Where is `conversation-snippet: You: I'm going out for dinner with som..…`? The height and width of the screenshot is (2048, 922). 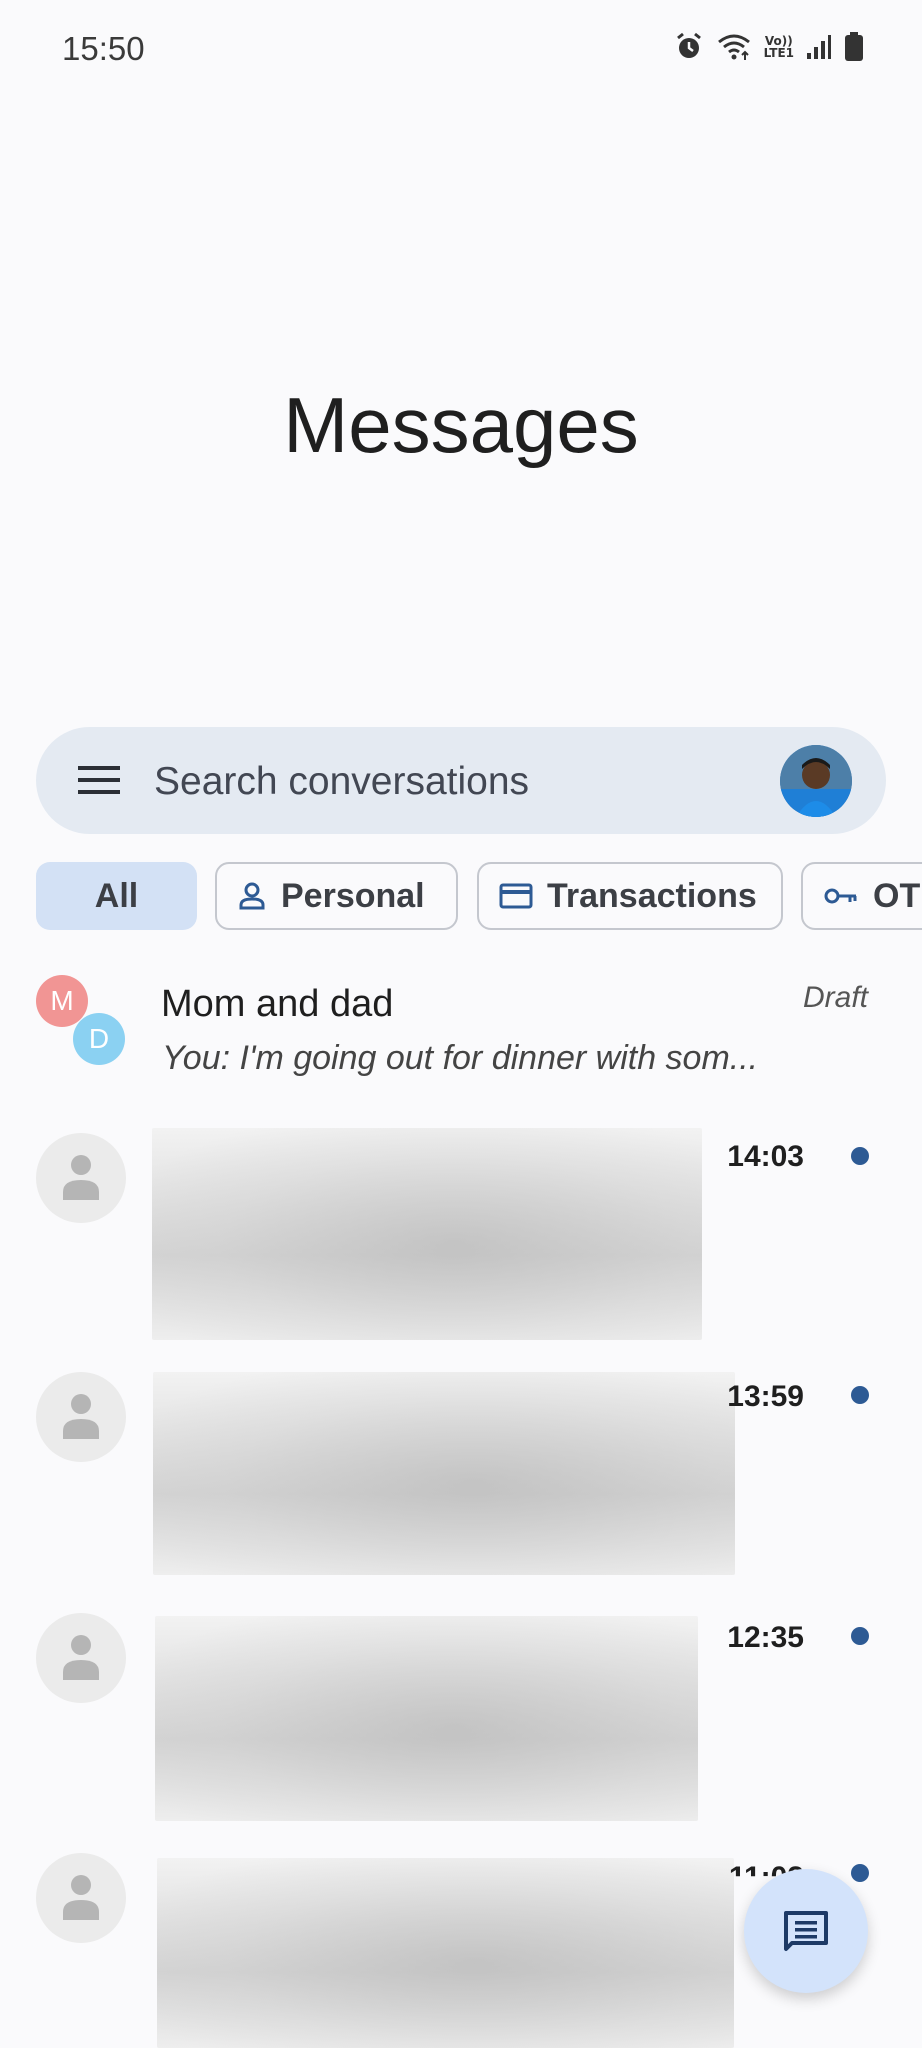 conversation-snippet: You: I'm going out for dinner with som..… is located at coordinates (460, 1058).